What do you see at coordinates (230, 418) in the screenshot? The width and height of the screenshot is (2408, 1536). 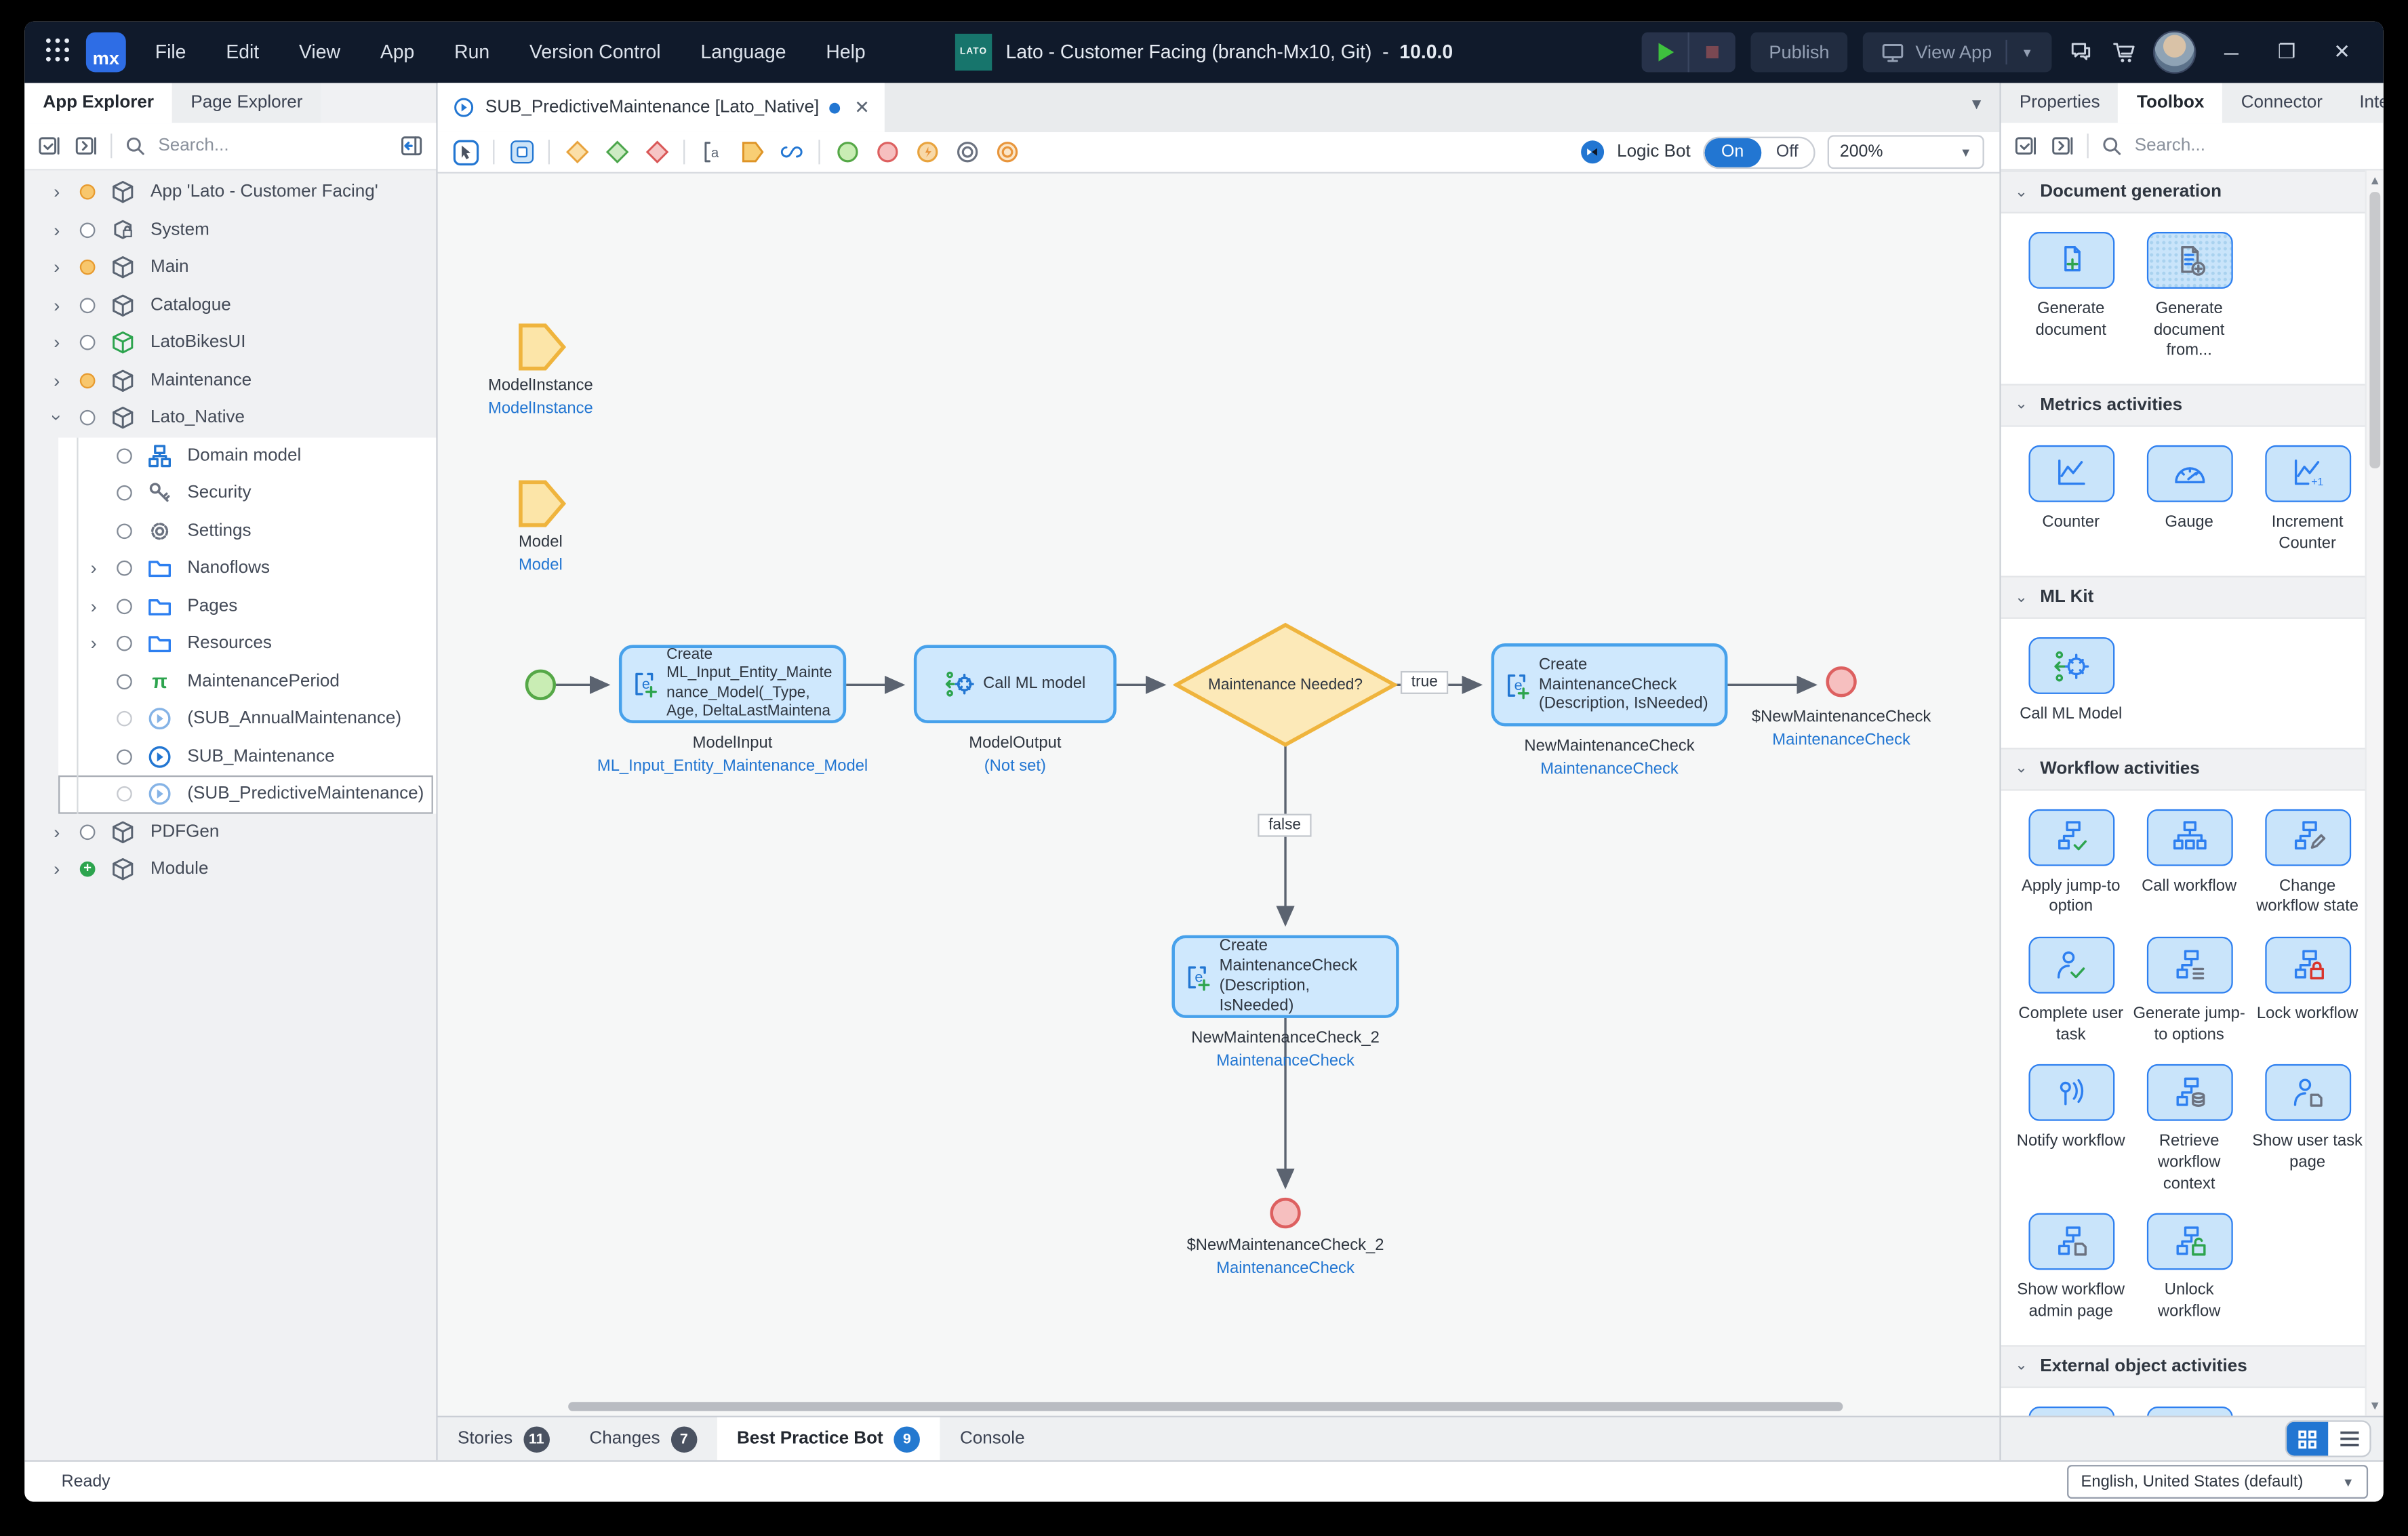 I see `tree-item-lato-native: › Lato_Native` at bounding box center [230, 418].